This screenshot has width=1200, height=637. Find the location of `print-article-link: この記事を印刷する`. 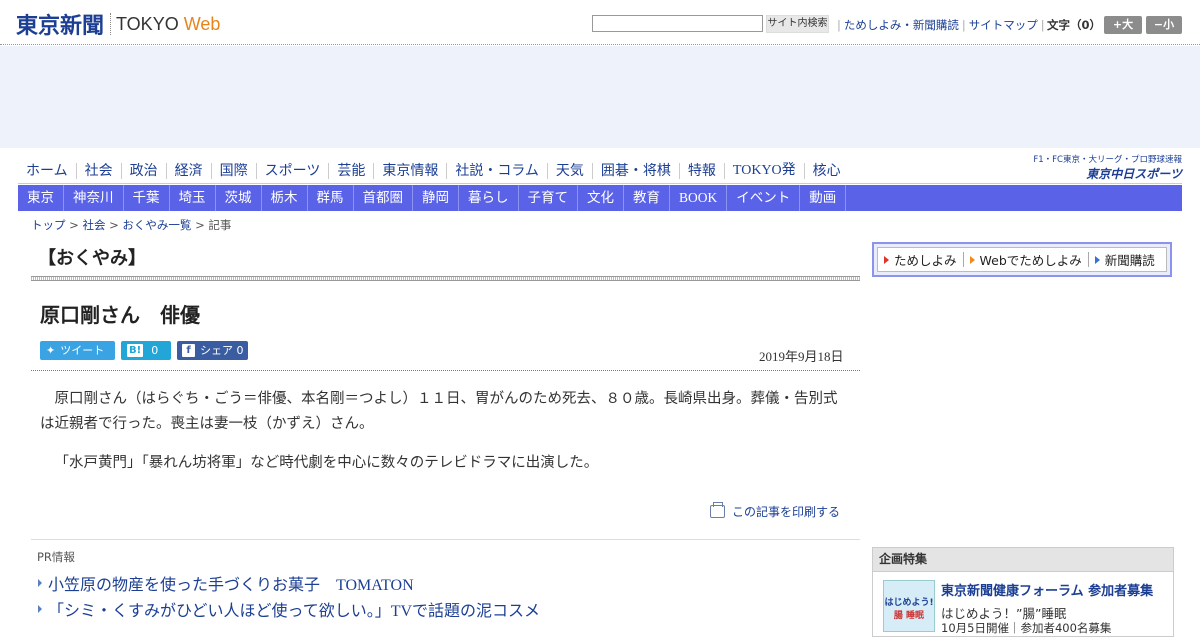

print-article-link: この記事を印刷する is located at coordinates (775, 511).